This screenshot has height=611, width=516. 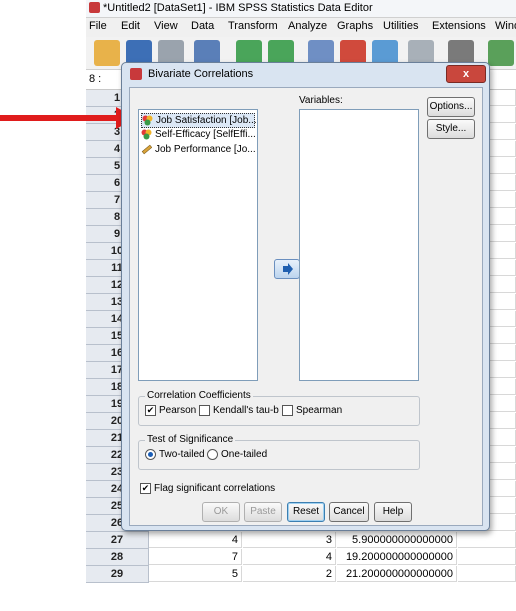 What do you see at coordinates (307, 26) in the screenshot?
I see `menu-analyze: Analyze` at bounding box center [307, 26].